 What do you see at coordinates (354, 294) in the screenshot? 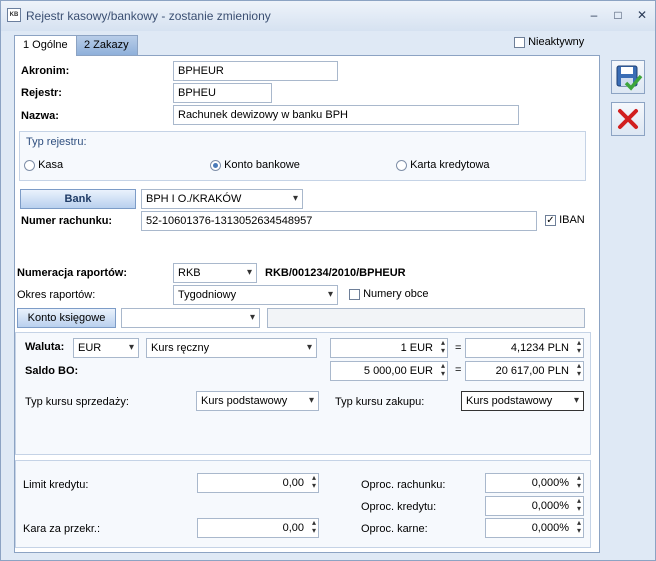
I see `numery-obce-checkbox` at bounding box center [354, 294].